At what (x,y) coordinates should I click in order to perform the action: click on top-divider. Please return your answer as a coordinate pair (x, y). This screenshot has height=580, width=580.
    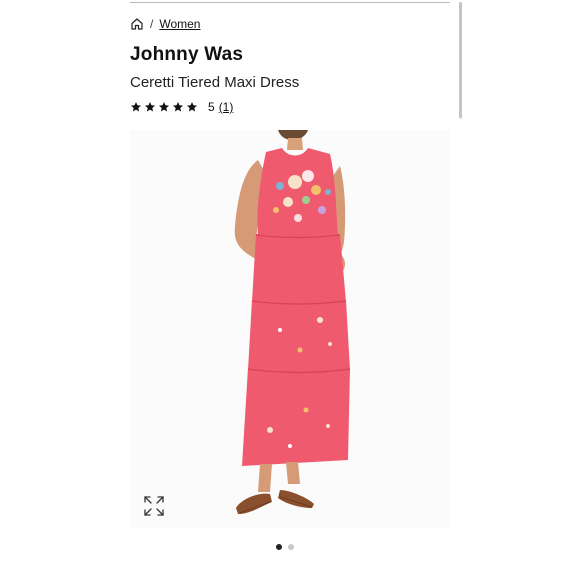
    Looking at the image, I should click on (290, 2).